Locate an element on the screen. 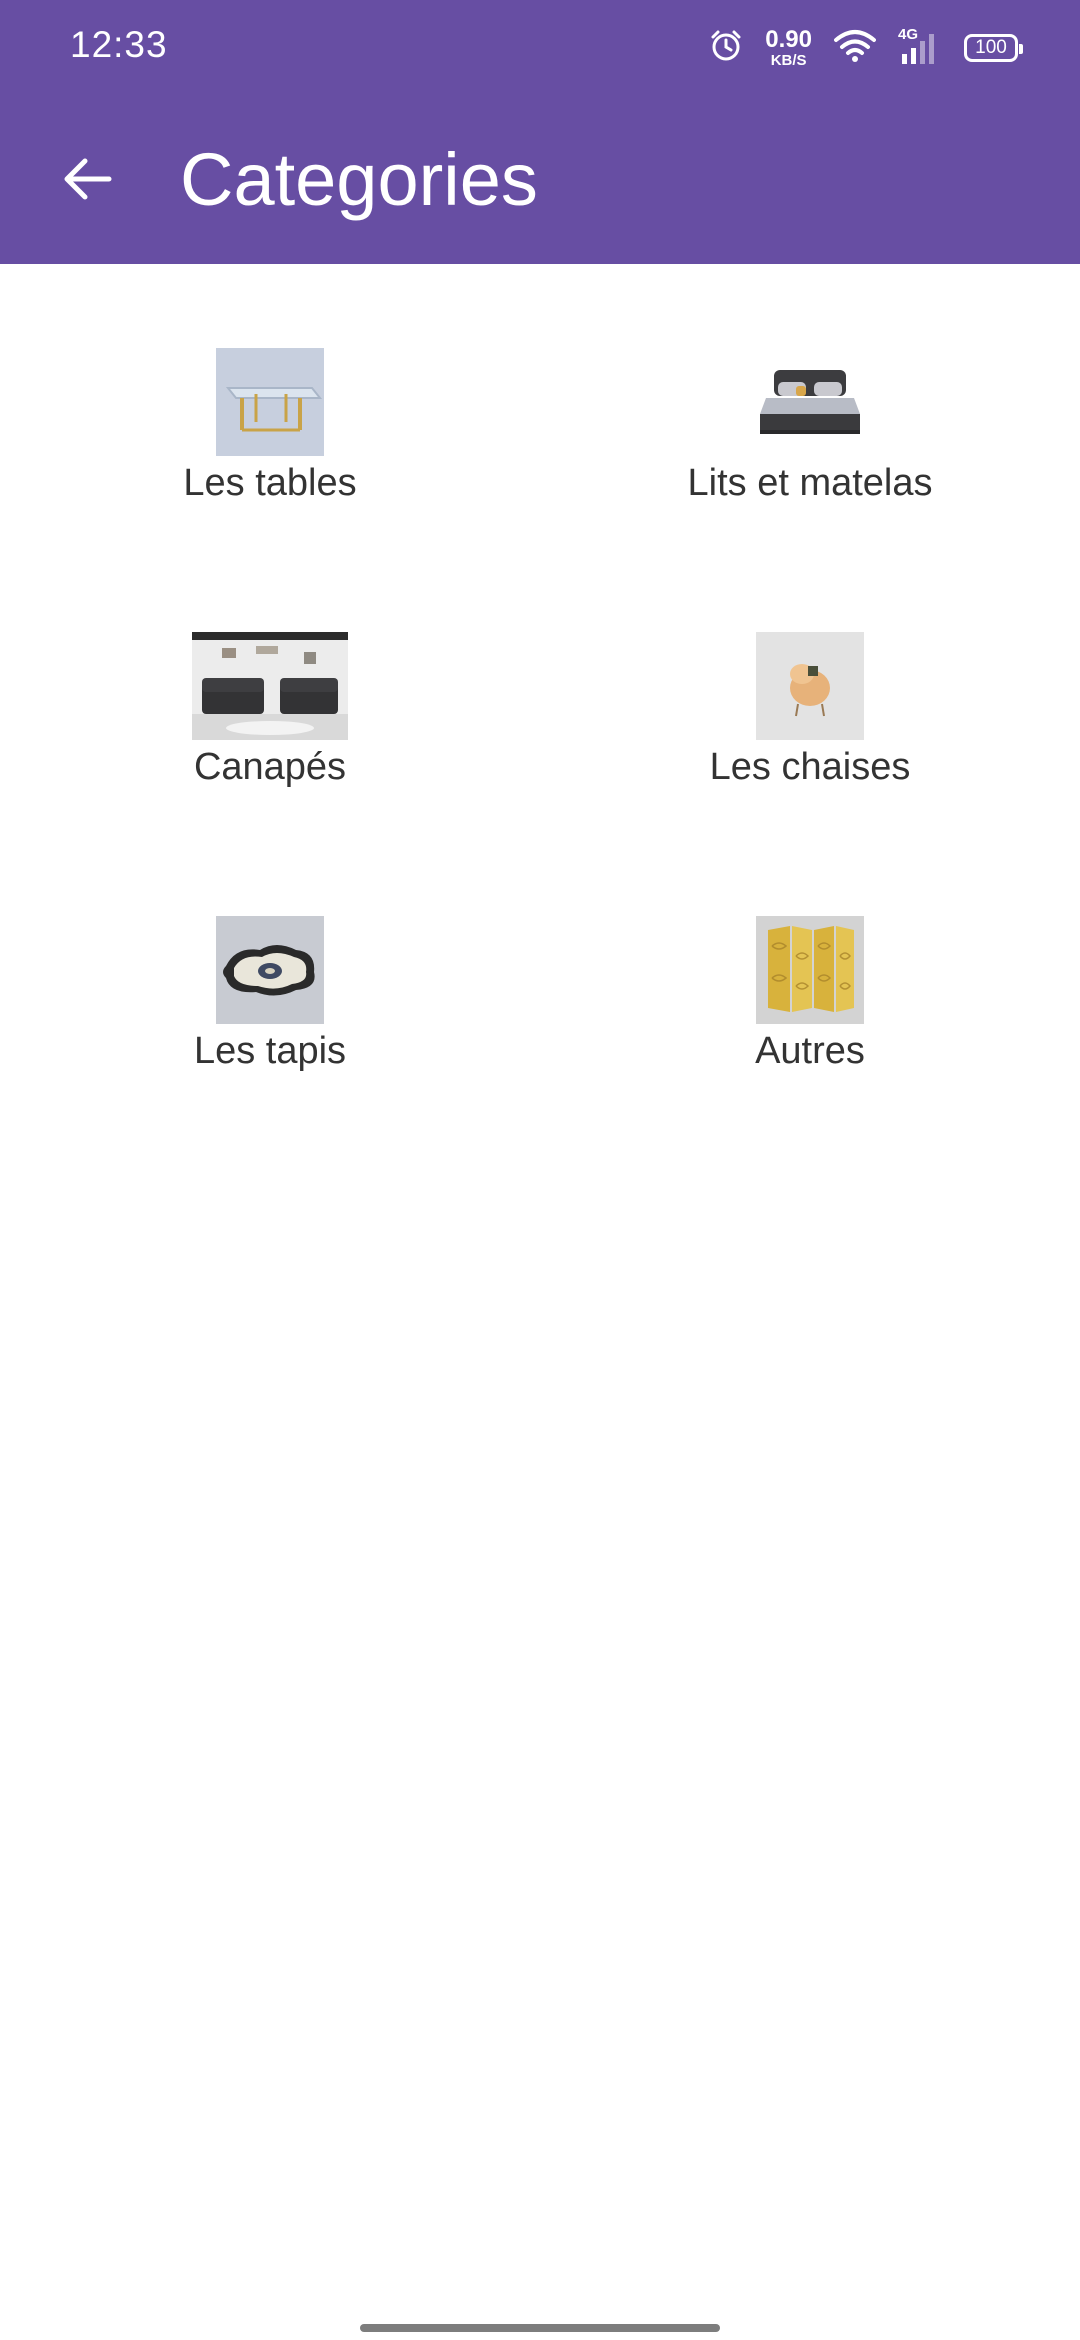 The width and height of the screenshot is (1080, 2340). bed-image is located at coordinates (810, 402).